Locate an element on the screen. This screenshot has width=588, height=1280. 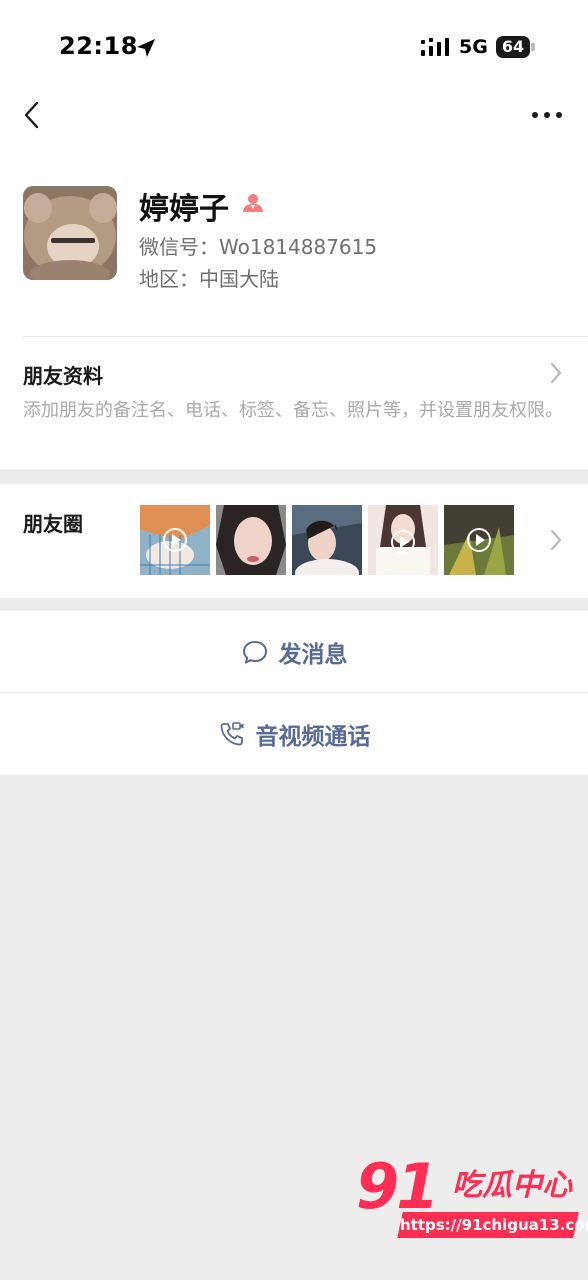
signal-icon is located at coordinates (435, 47).